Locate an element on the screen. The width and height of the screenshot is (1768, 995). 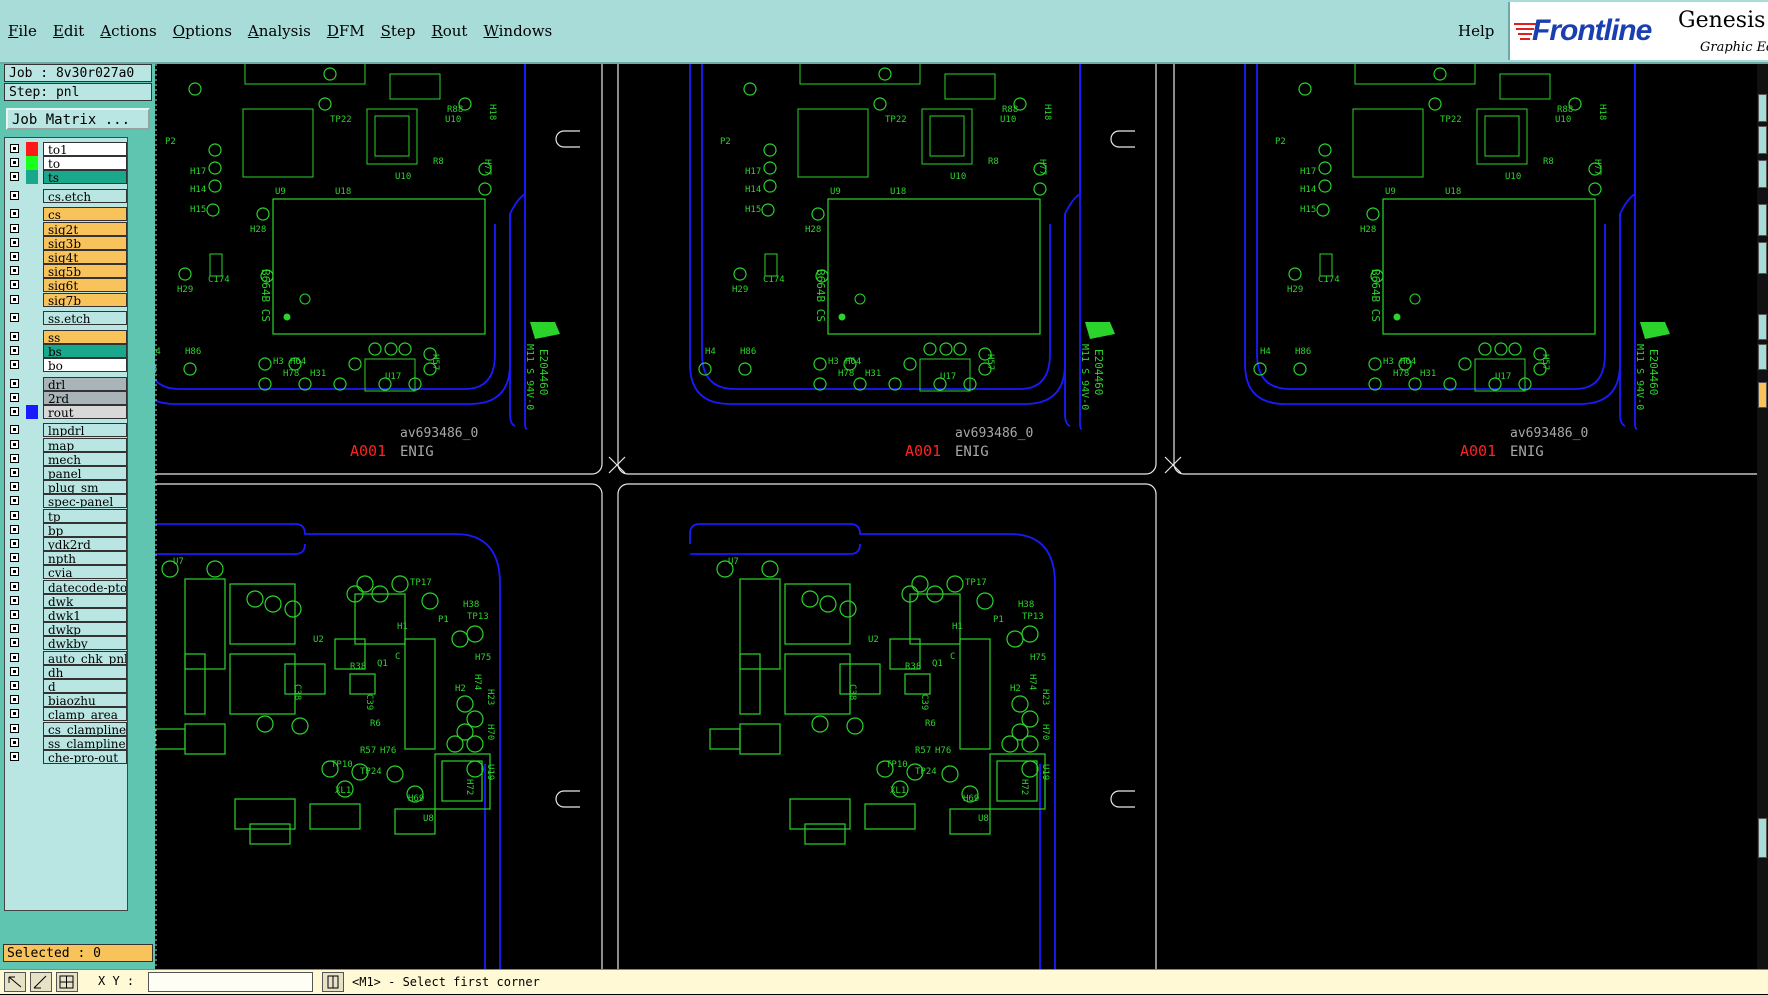
layer-row-spec-panel: spec-panel is located at coordinates (66, 501).